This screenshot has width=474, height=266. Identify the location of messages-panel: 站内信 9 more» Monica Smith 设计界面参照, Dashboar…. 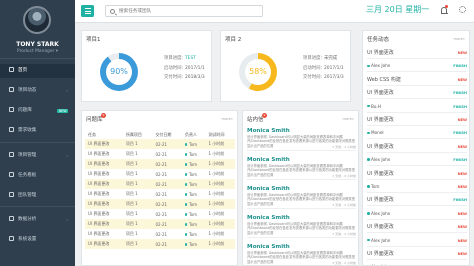
(300, 188).